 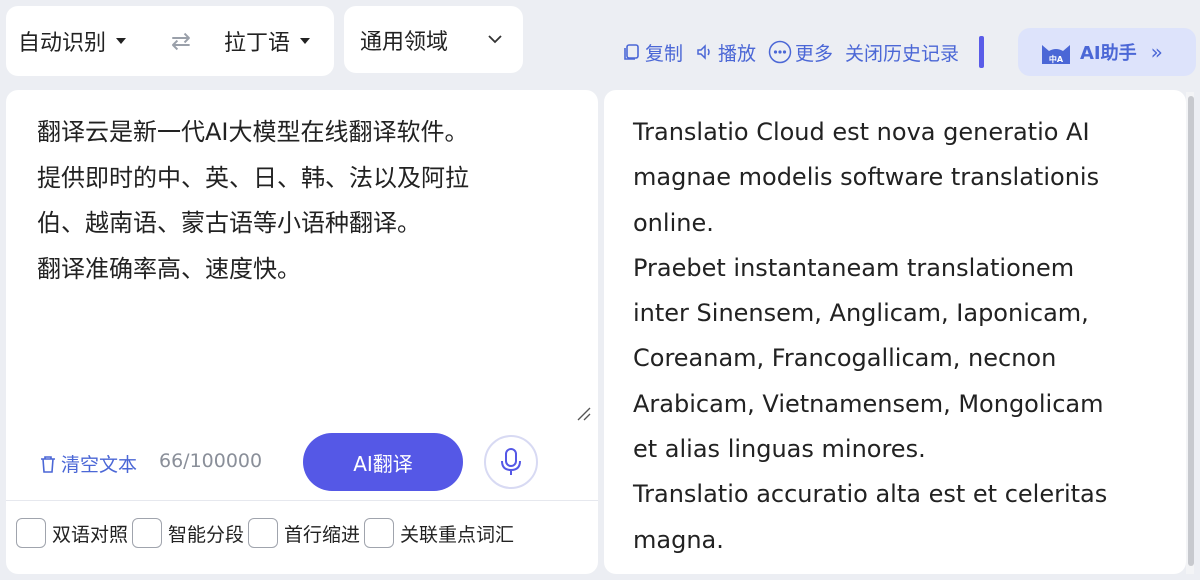 I want to click on option-smart-paragraph: 智能分段, so click(x=188, y=533).